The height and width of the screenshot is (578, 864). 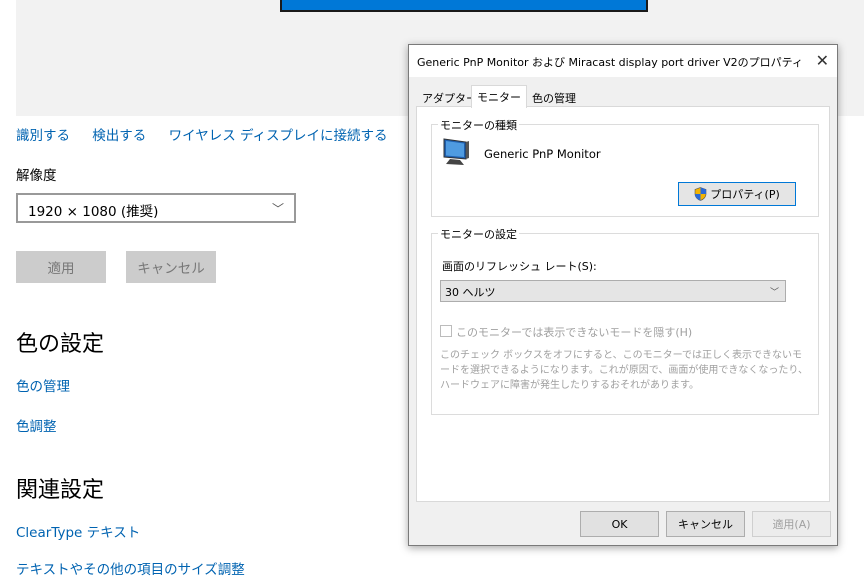 I want to click on dialog-cancel-button: キャンセル, so click(x=705, y=524).